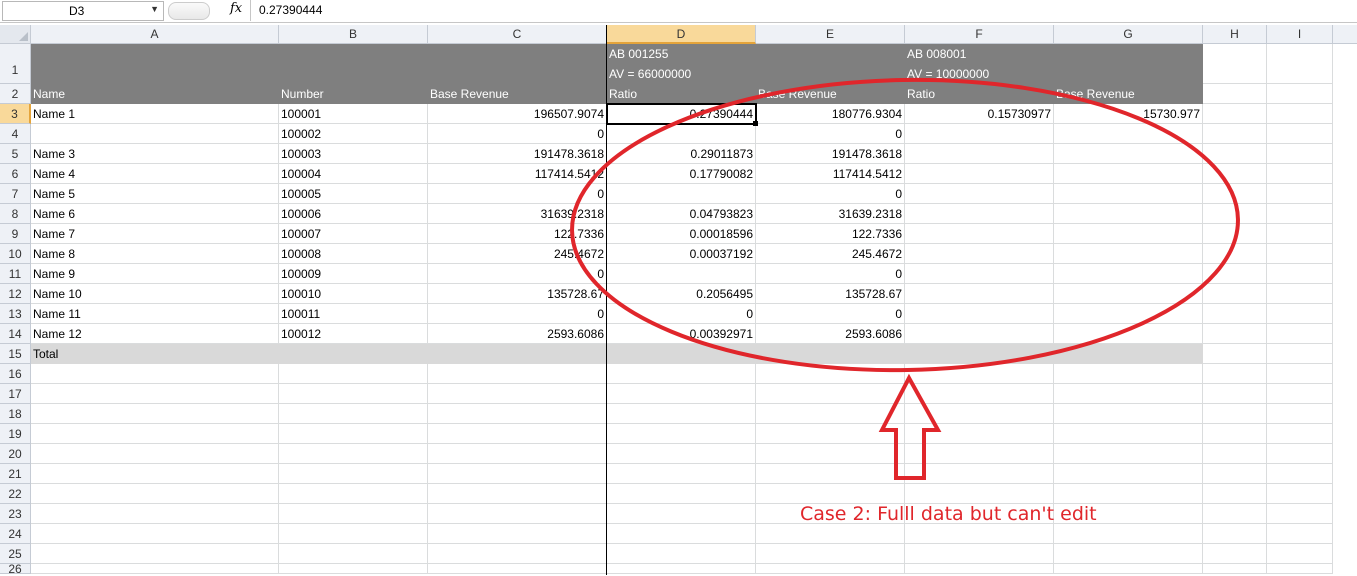  I want to click on cell-f16, so click(979, 374).